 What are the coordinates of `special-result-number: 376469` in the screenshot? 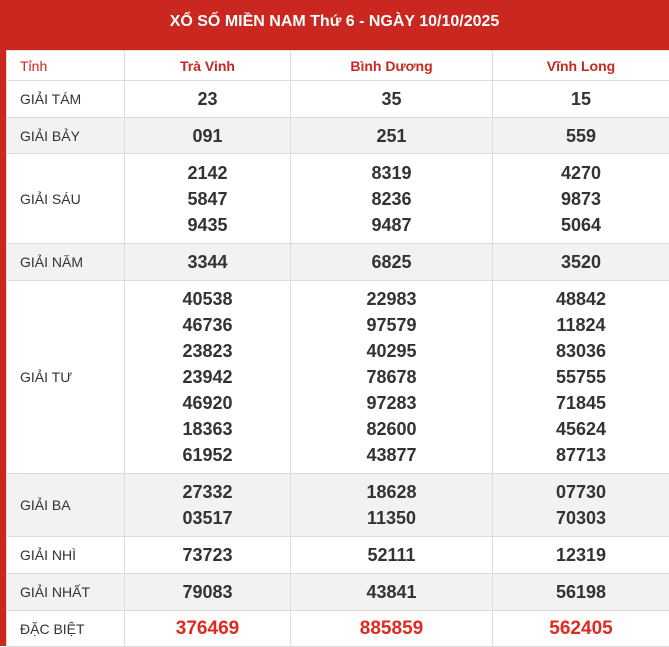 It's located at (207, 629).